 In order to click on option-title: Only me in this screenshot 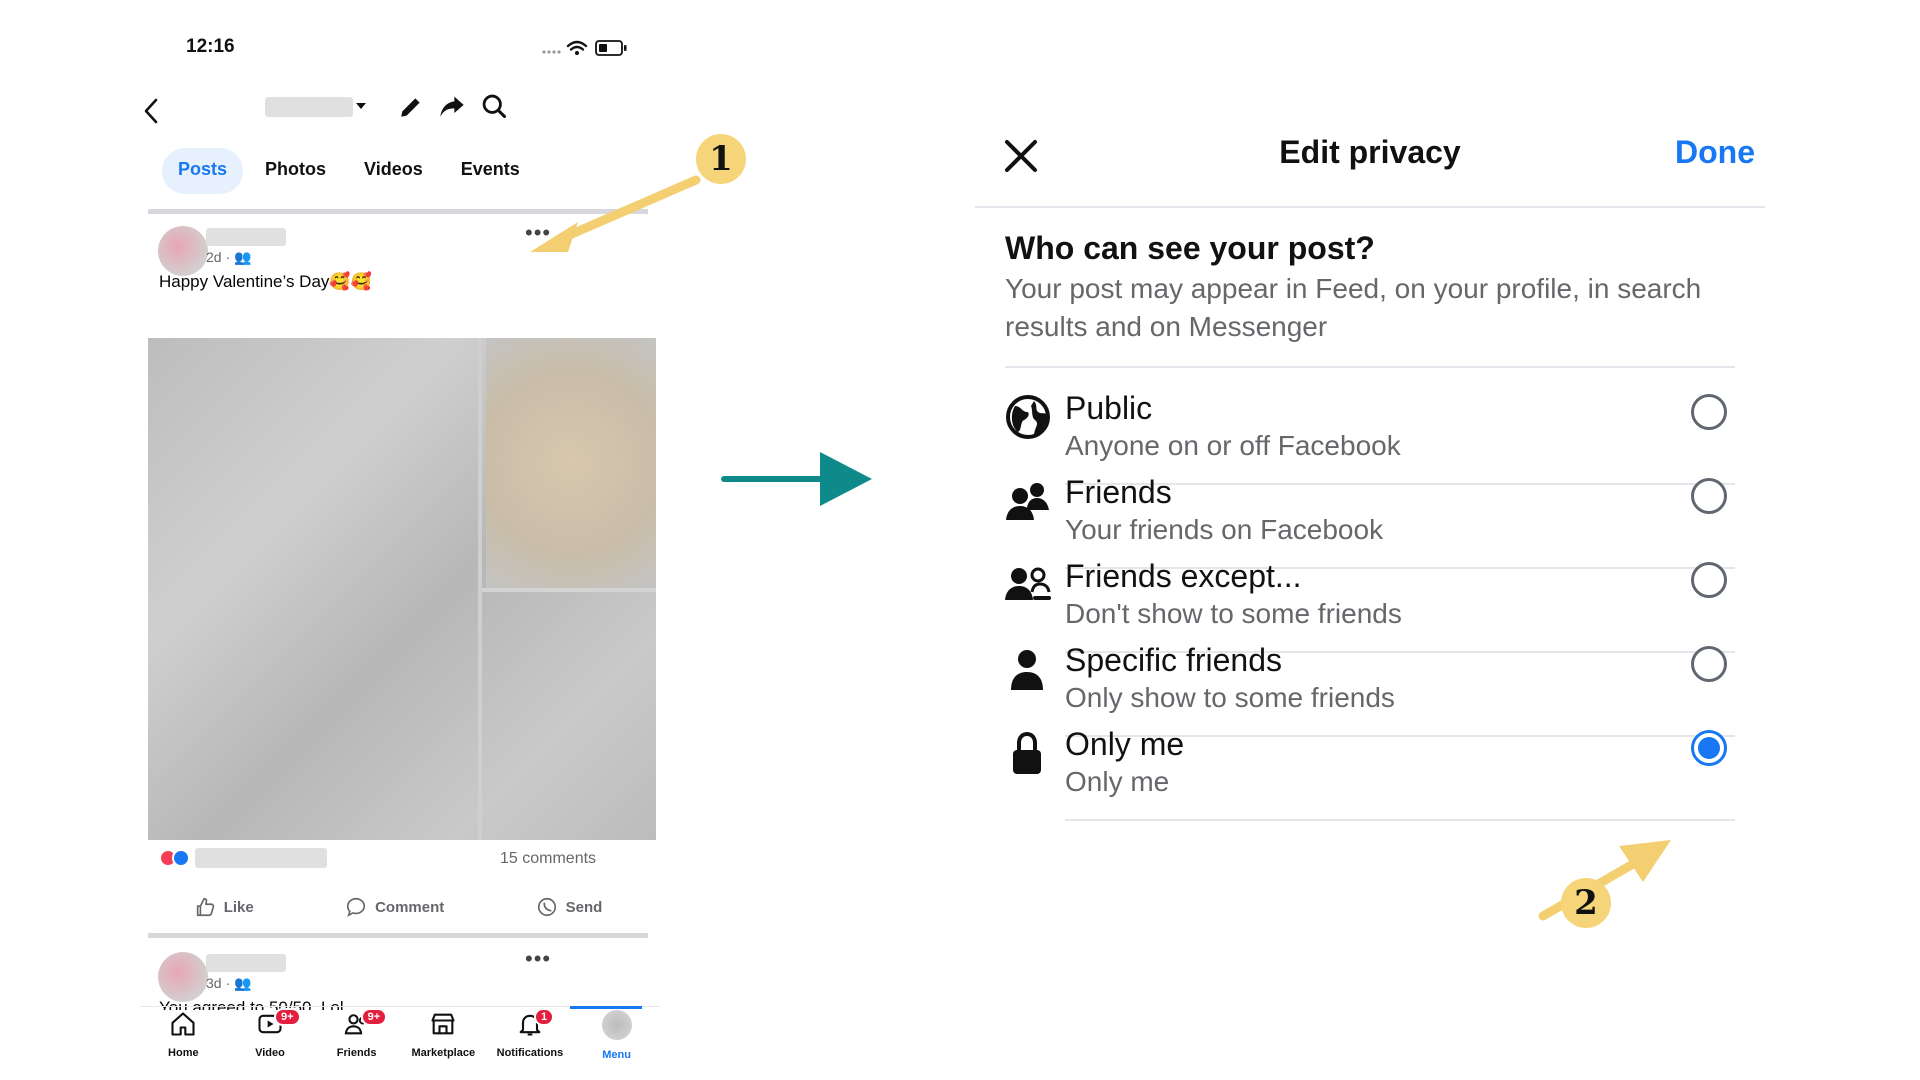, I will do `click(1125, 744)`.